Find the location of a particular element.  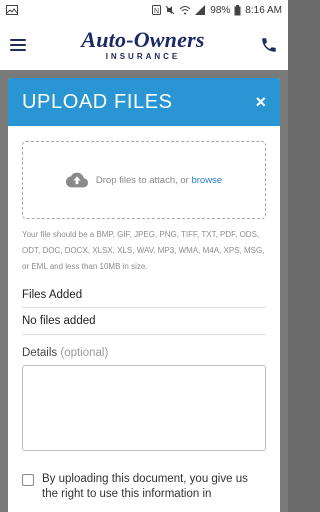

svg-text: N is located at coordinates (156, 11).